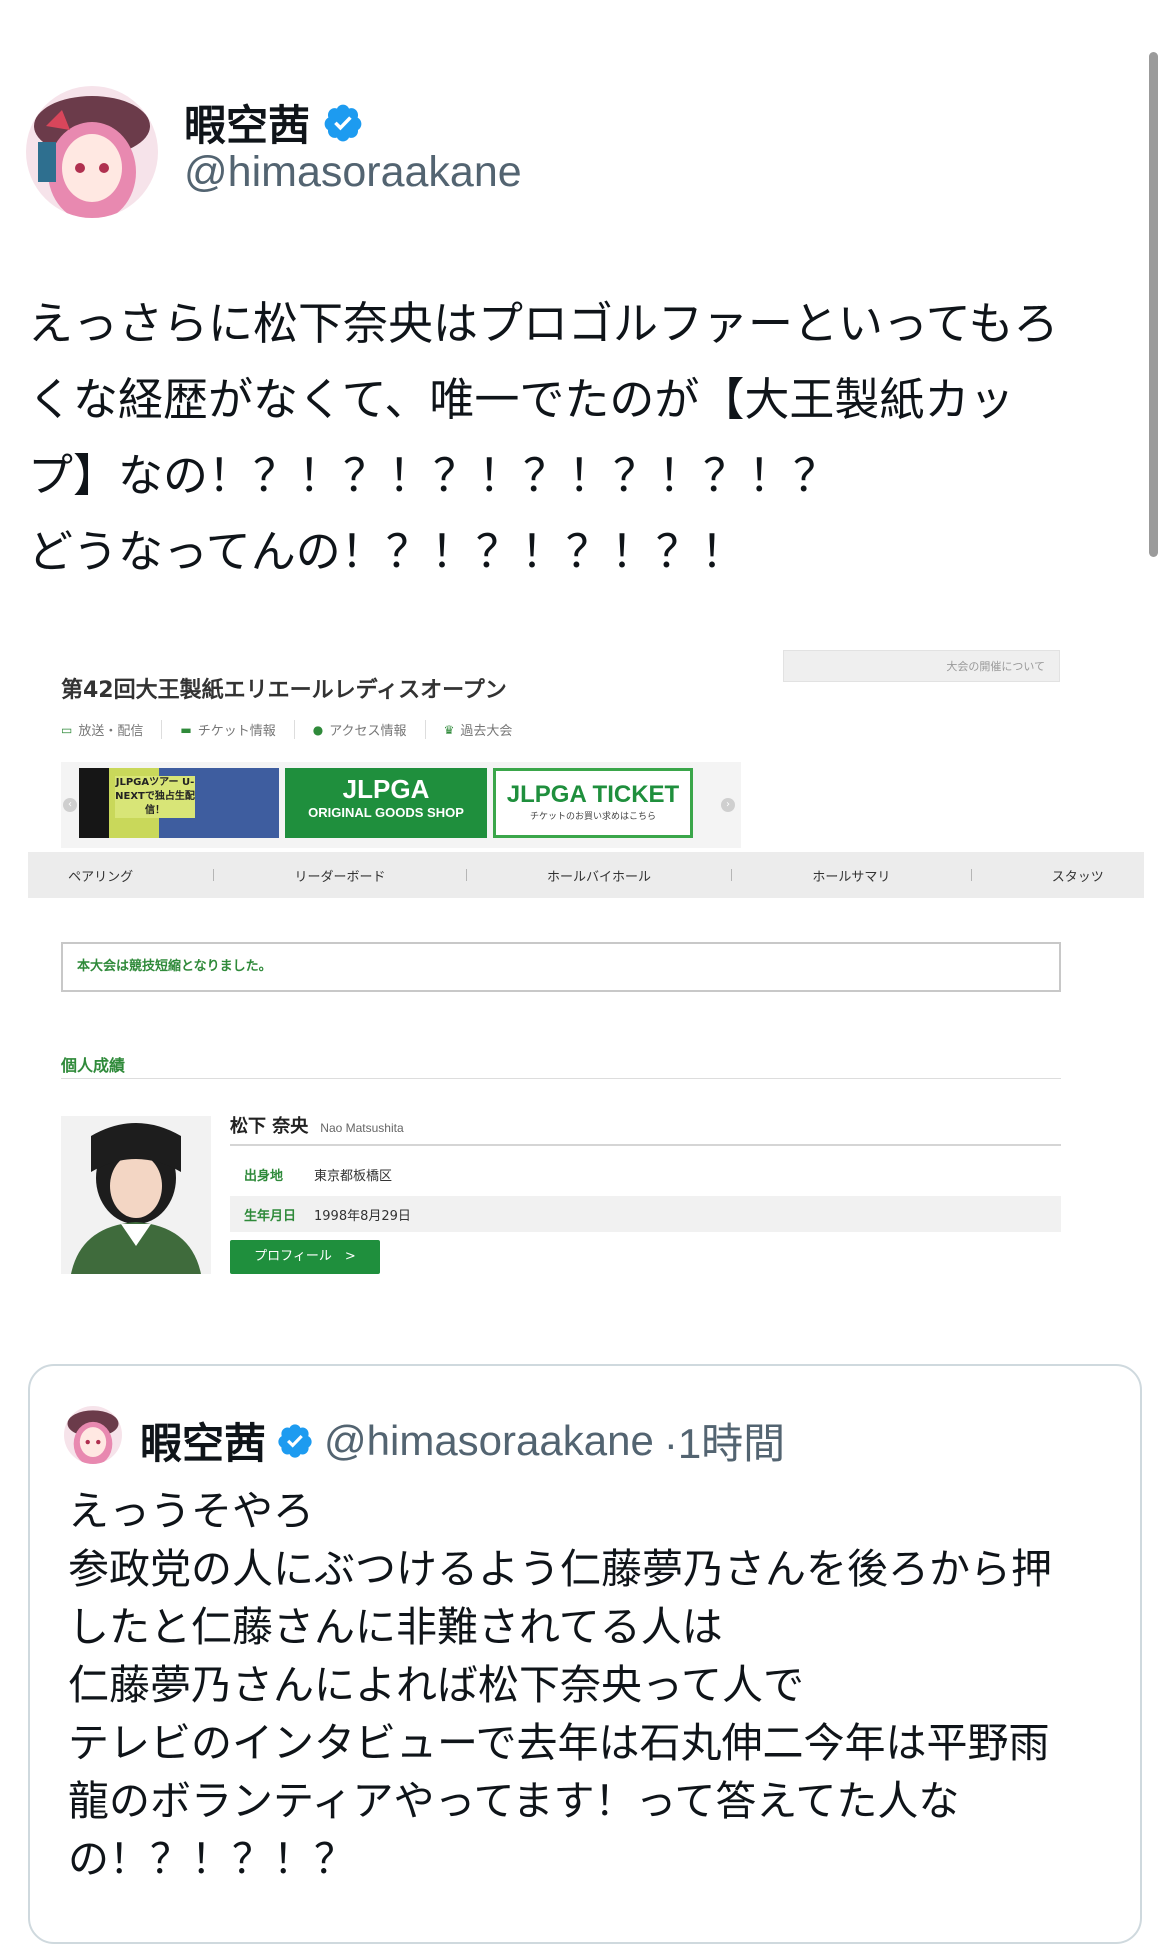  I want to click on player-photo, so click(136, 1195).